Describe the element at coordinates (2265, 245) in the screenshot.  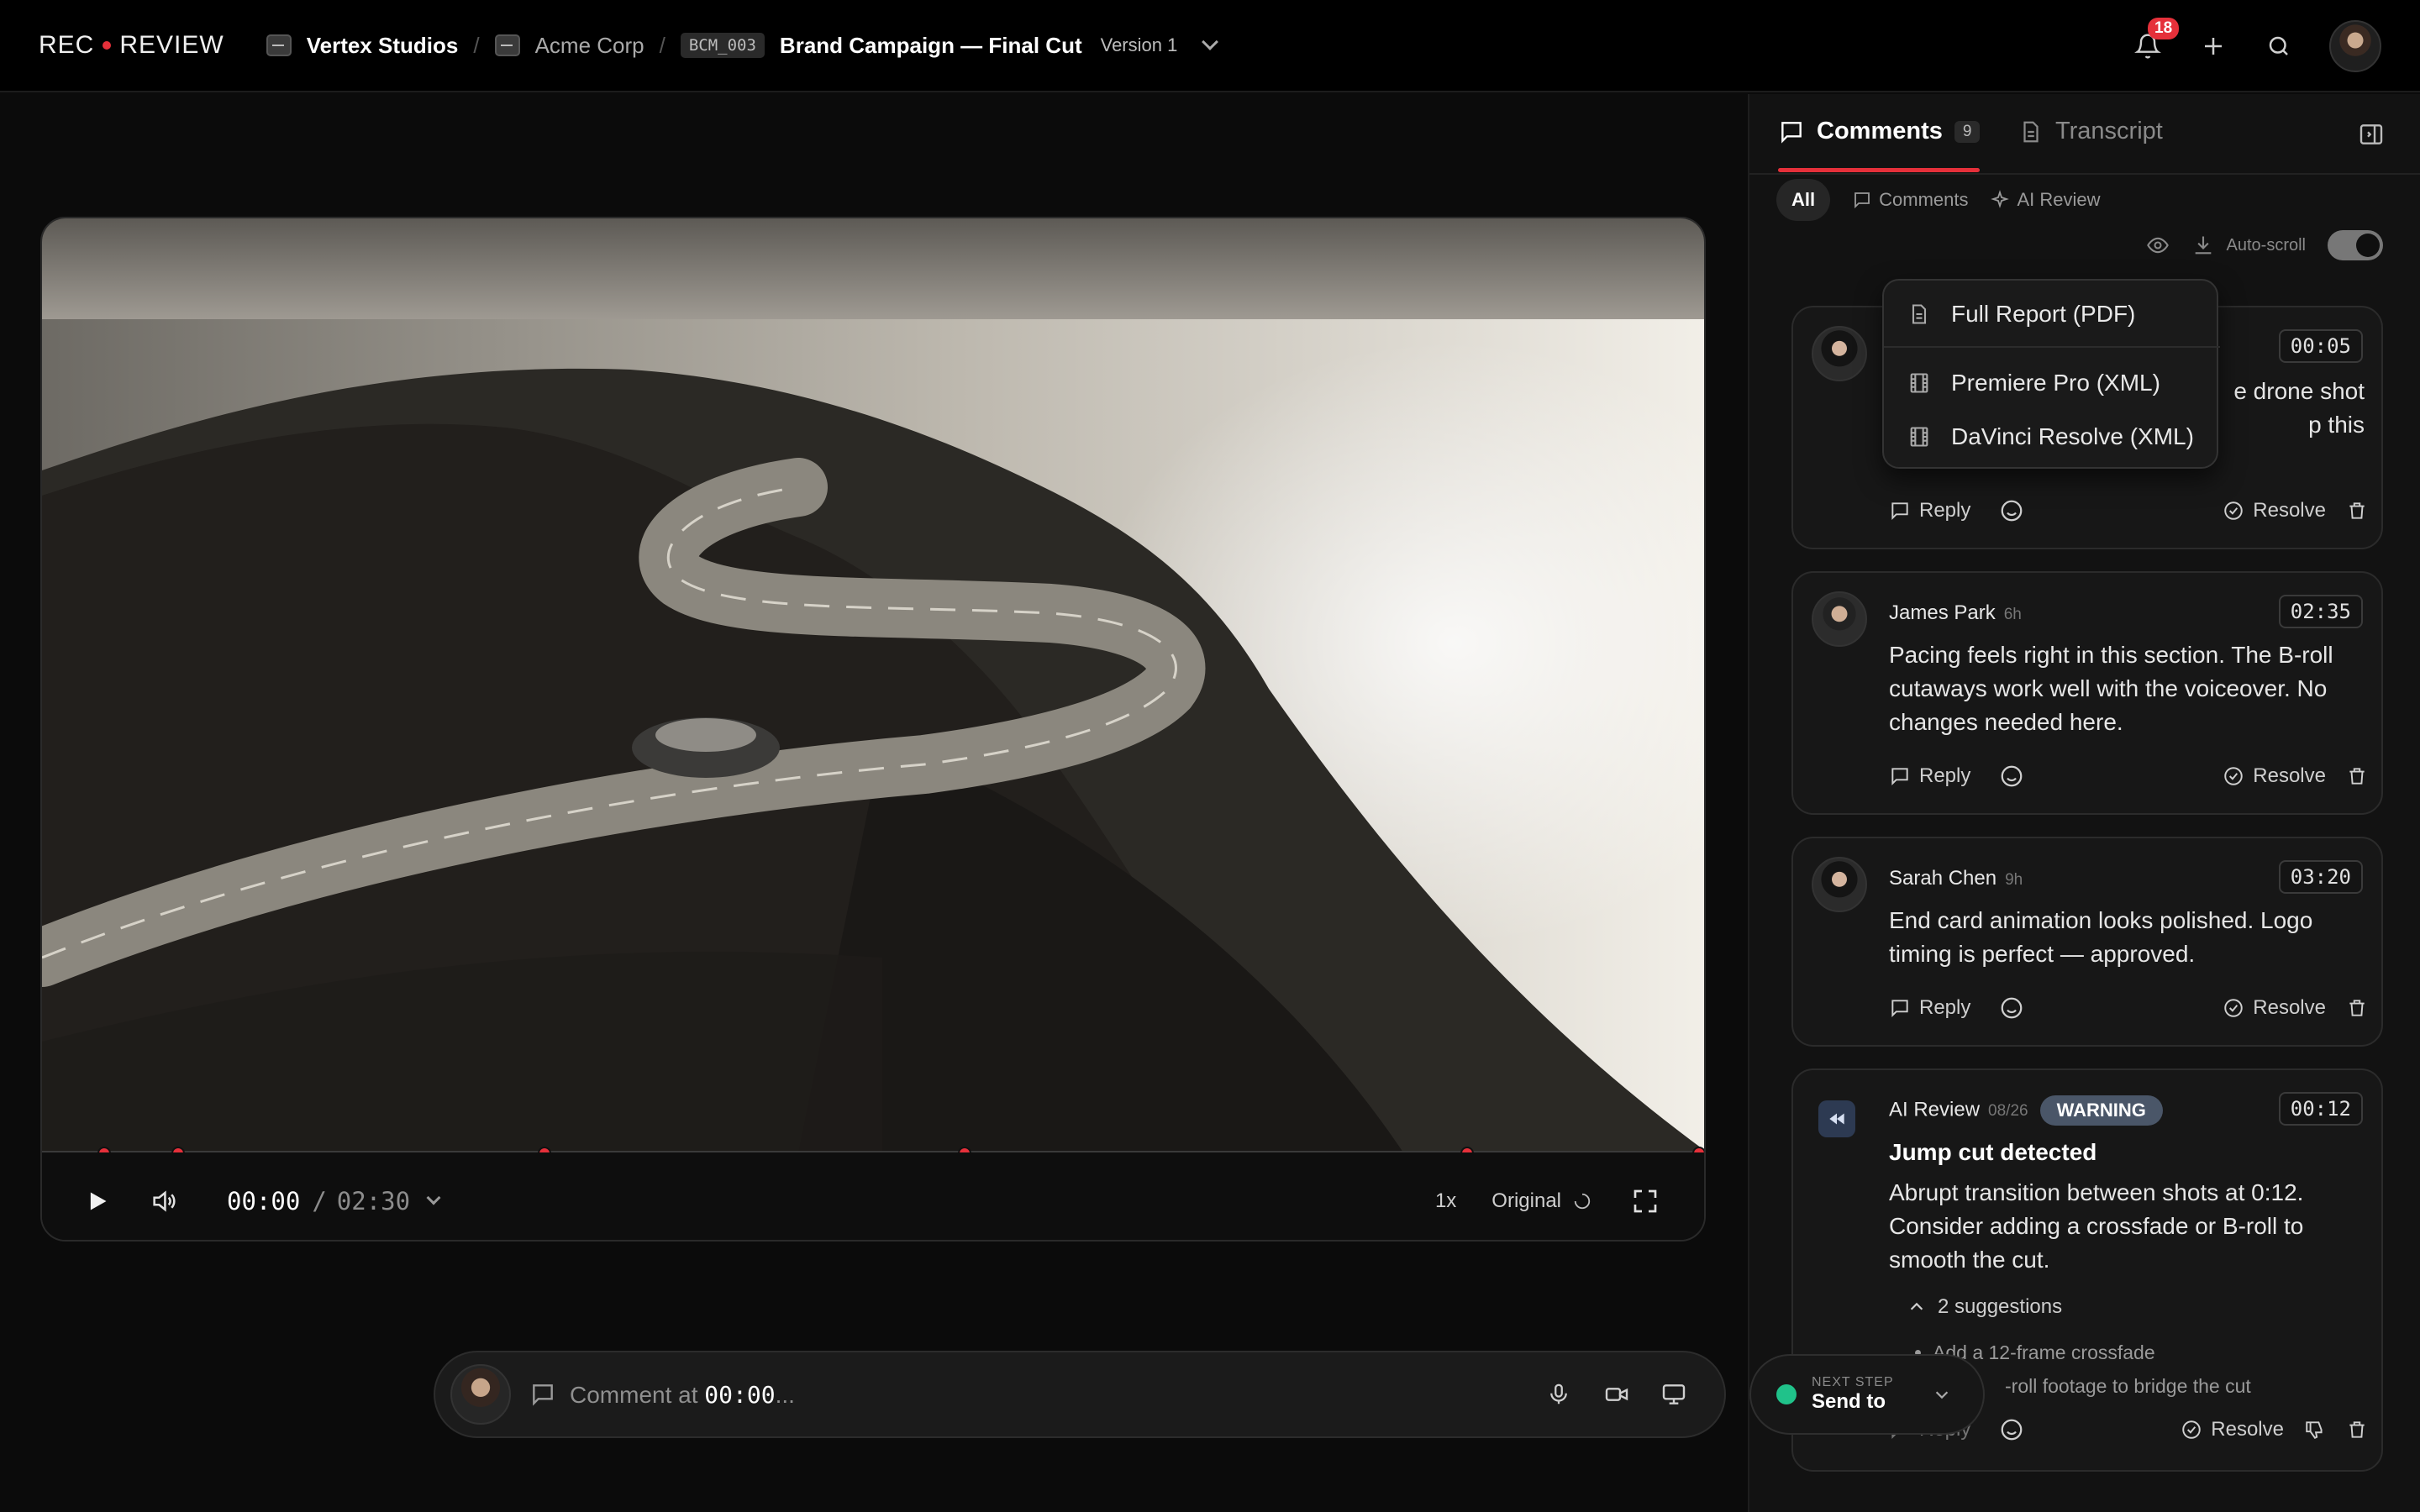
I see `panel-tools: Auto-scroll` at that location.